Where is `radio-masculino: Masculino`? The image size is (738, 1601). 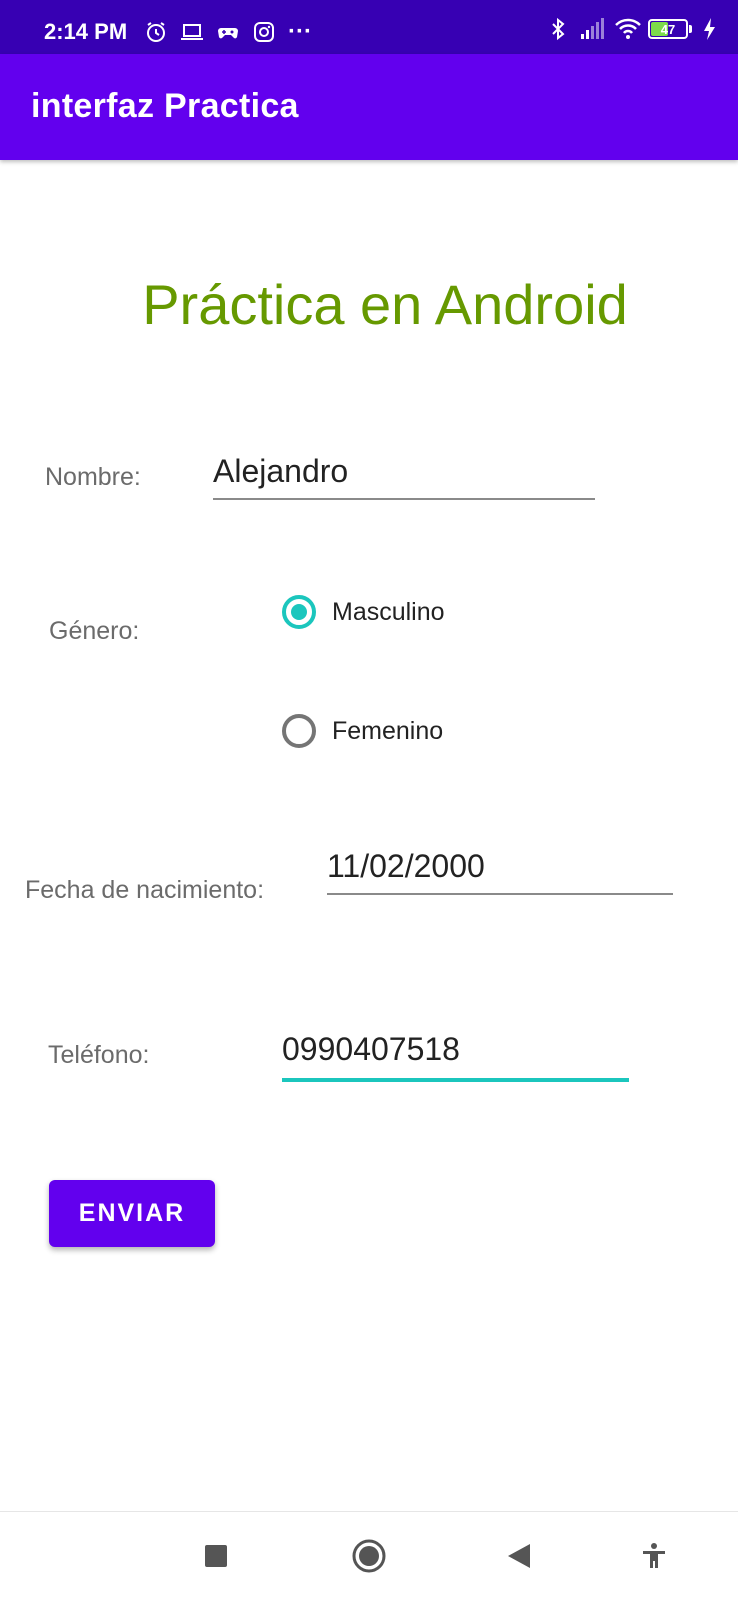 radio-masculino: Masculino is located at coordinates (363, 612).